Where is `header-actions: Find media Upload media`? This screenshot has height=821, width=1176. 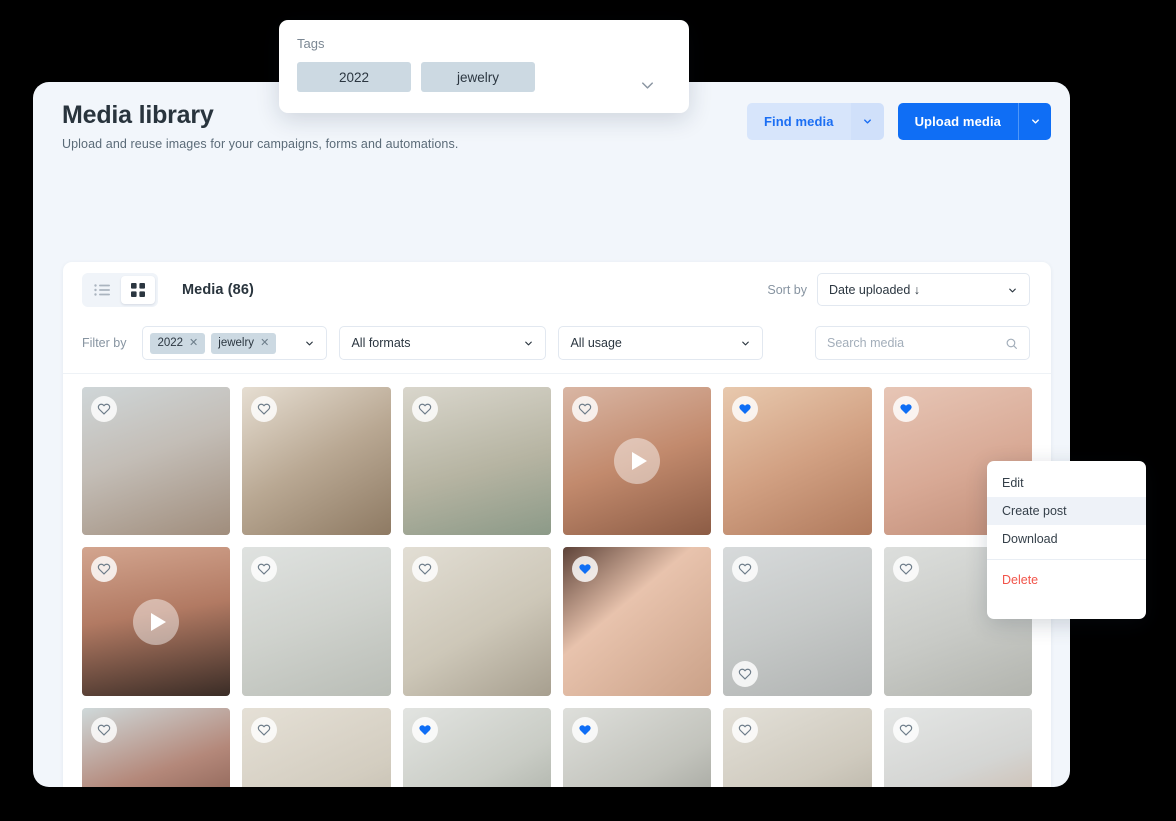
header-actions: Find media Upload media is located at coordinates (898, 121).